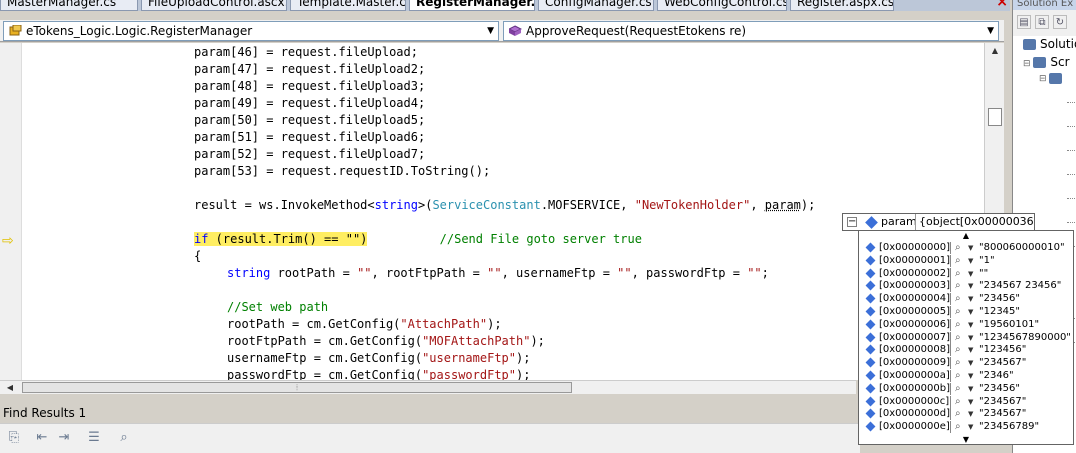 This screenshot has width=1076, height=453. I want to click on datatip-row: [0x00000005] ⌕ ▼ "12345", so click(966, 312).